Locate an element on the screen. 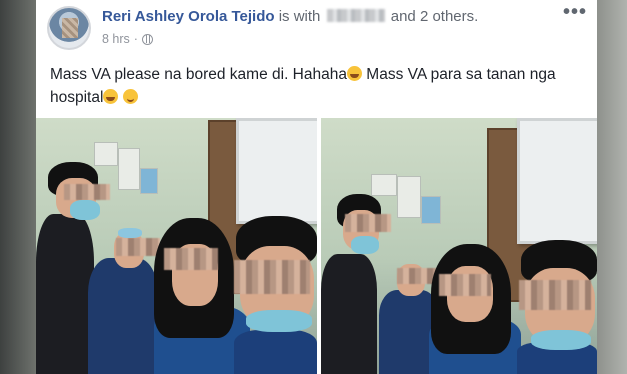 This screenshot has height=374, width=627. post-timestamp: 8 hrs is located at coordinates (116, 39).